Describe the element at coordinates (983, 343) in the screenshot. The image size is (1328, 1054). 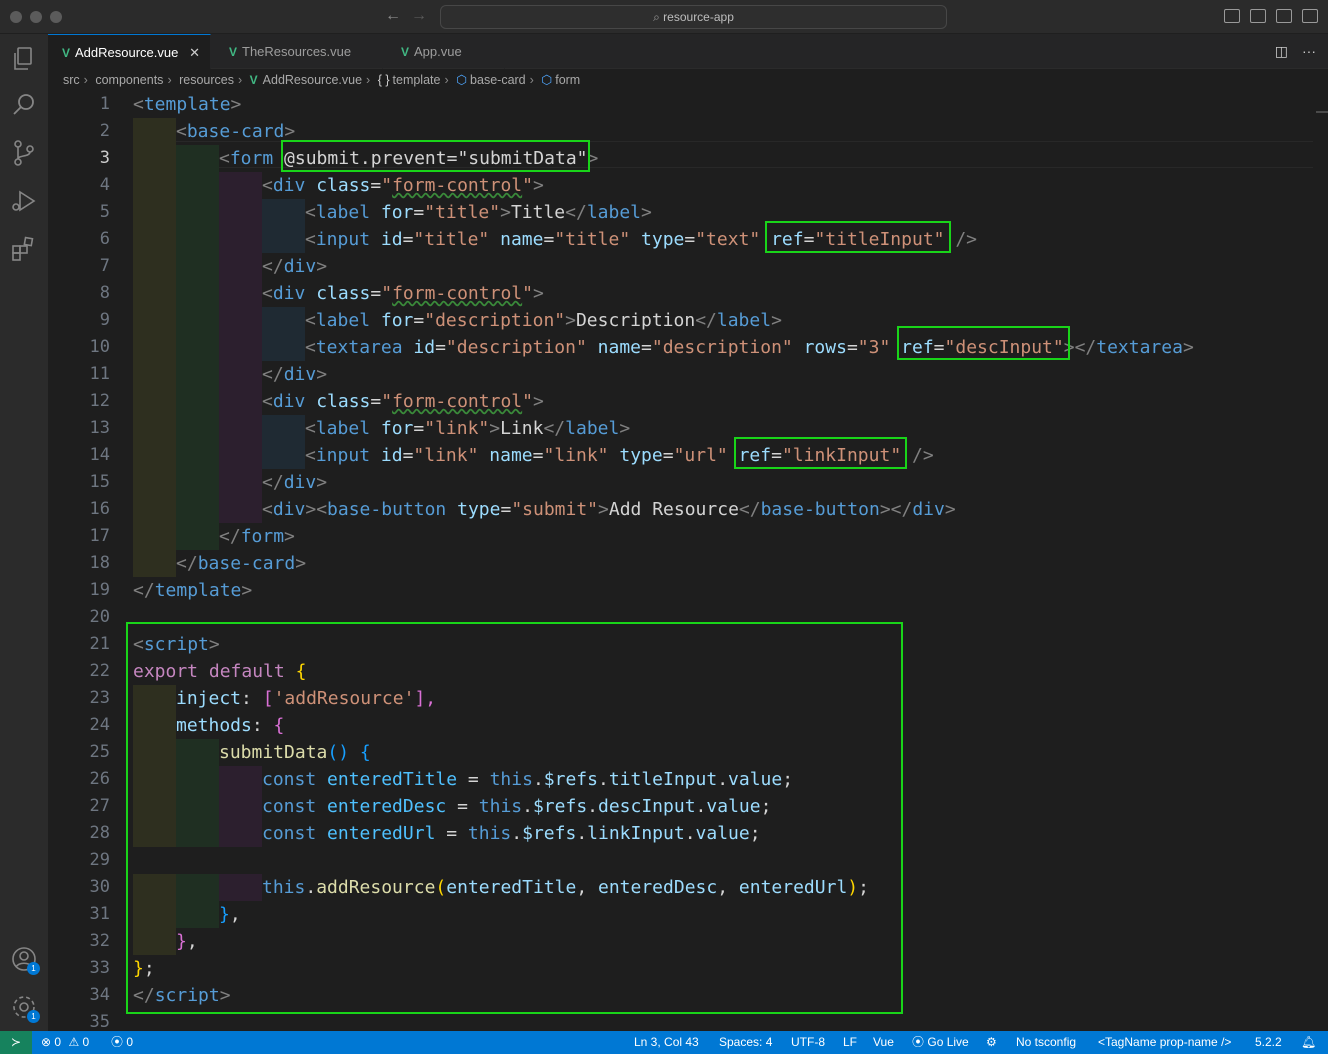
I see `highlight-desc-ref` at that location.